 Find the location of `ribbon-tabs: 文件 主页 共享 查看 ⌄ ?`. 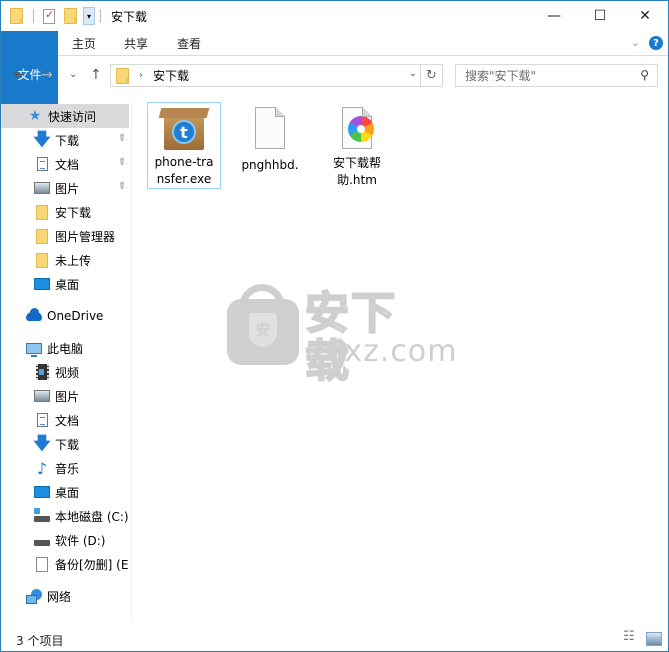

ribbon-tabs: 文件 主页 共享 查看 ⌄ ? is located at coordinates (334, 74).